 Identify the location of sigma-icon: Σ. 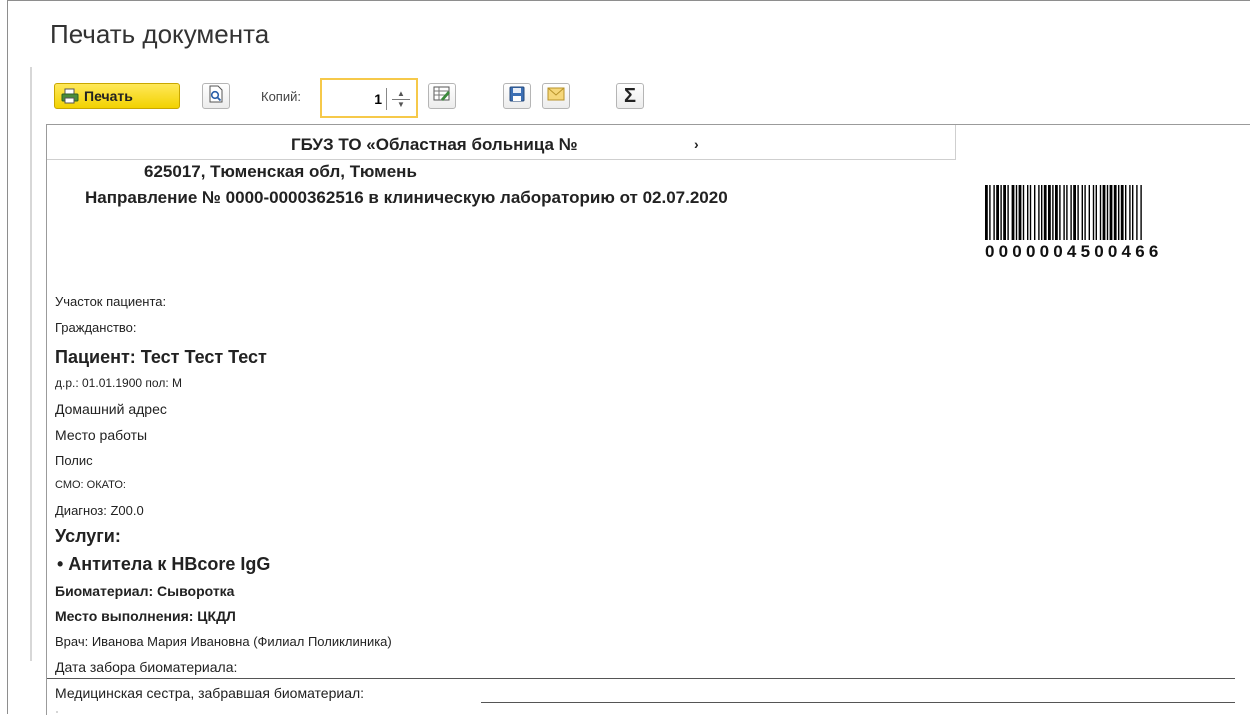
(629, 95).